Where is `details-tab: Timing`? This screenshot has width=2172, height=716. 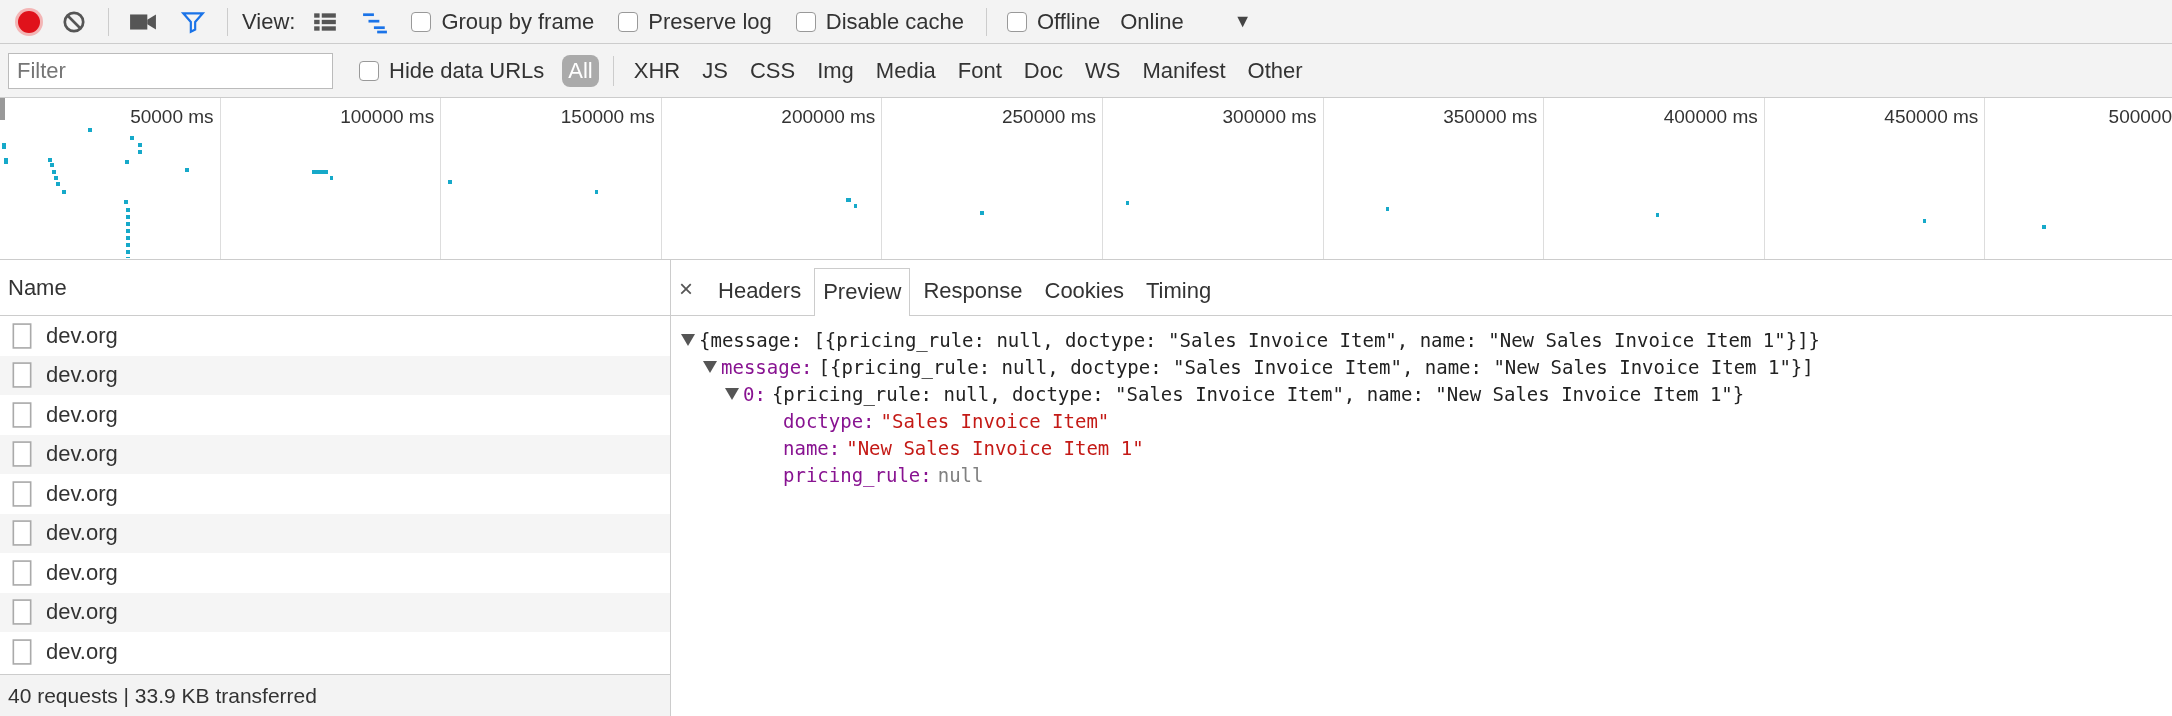
details-tab: Timing is located at coordinates (1179, 291).